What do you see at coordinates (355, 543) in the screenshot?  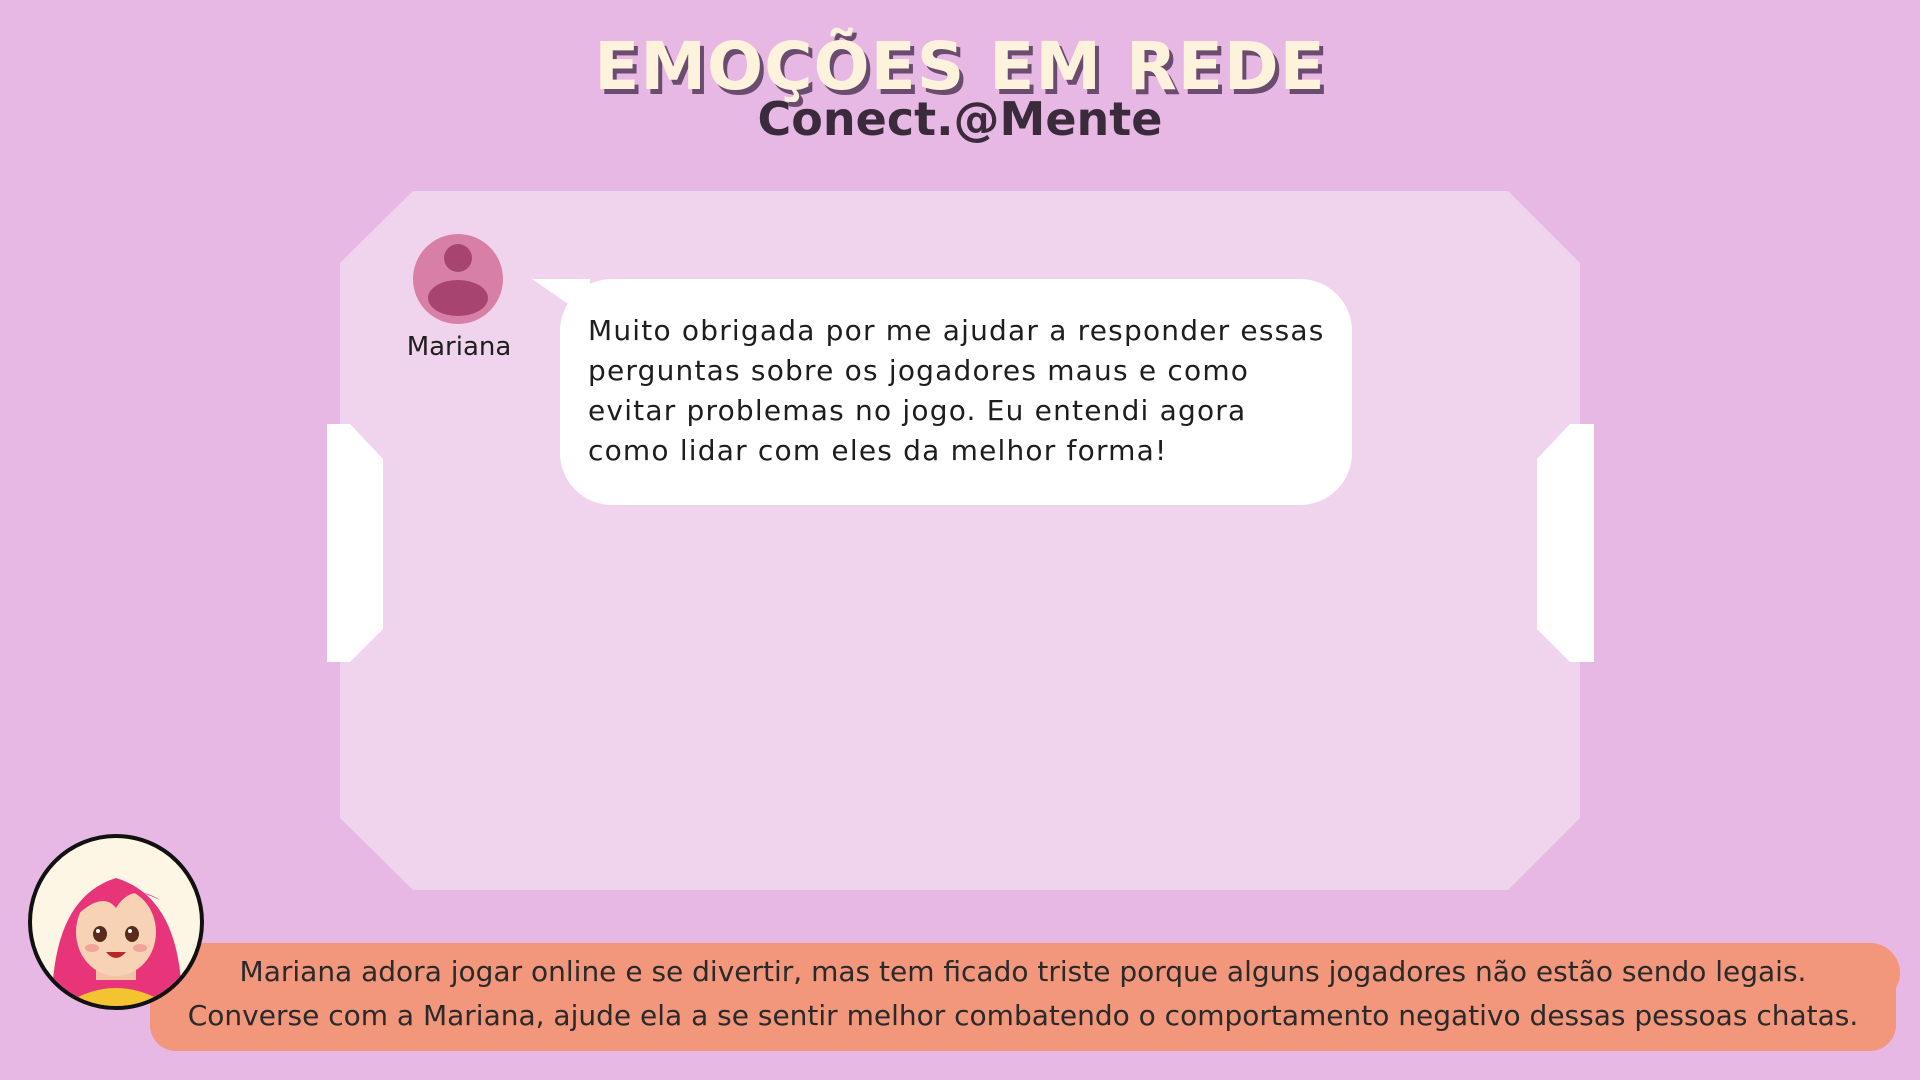 I see `left-side-handle` at bounding box center [355, 543].